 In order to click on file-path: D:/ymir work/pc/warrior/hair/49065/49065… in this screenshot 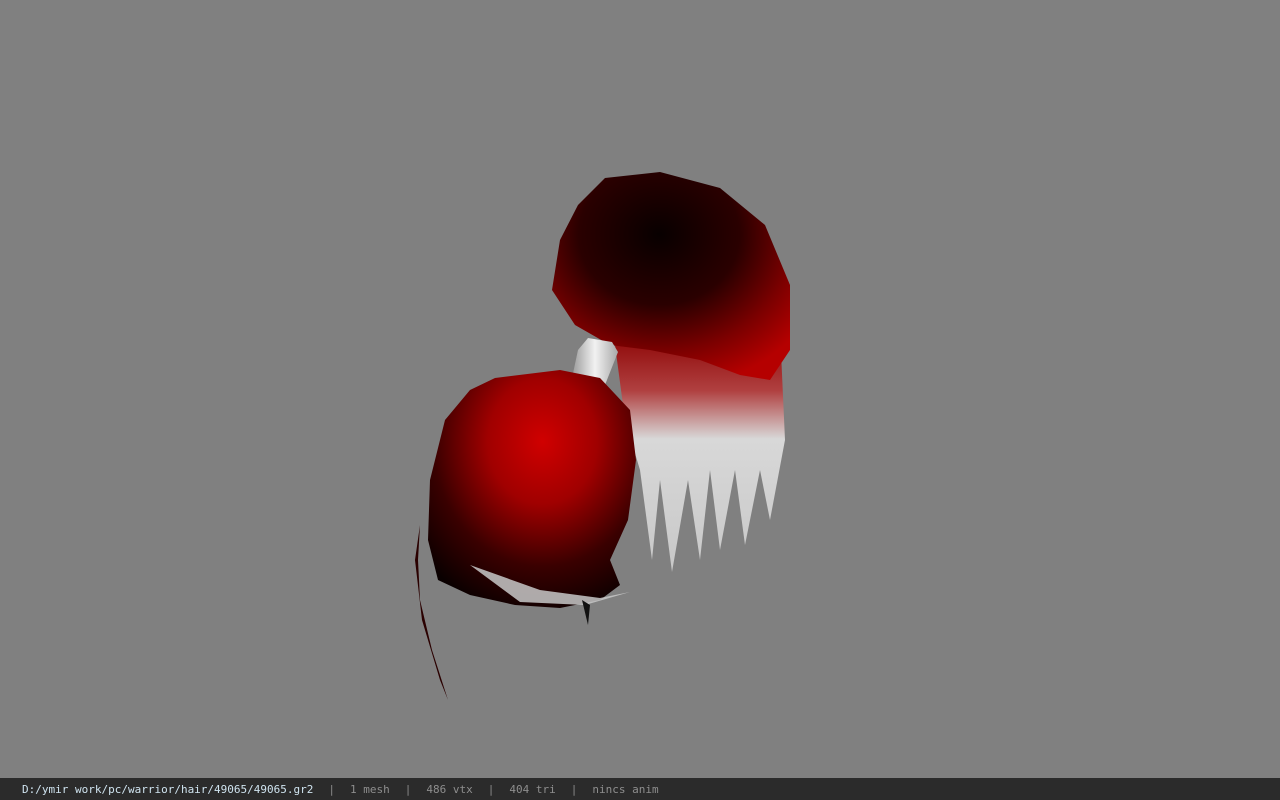, I will do `click(168, 789)`.